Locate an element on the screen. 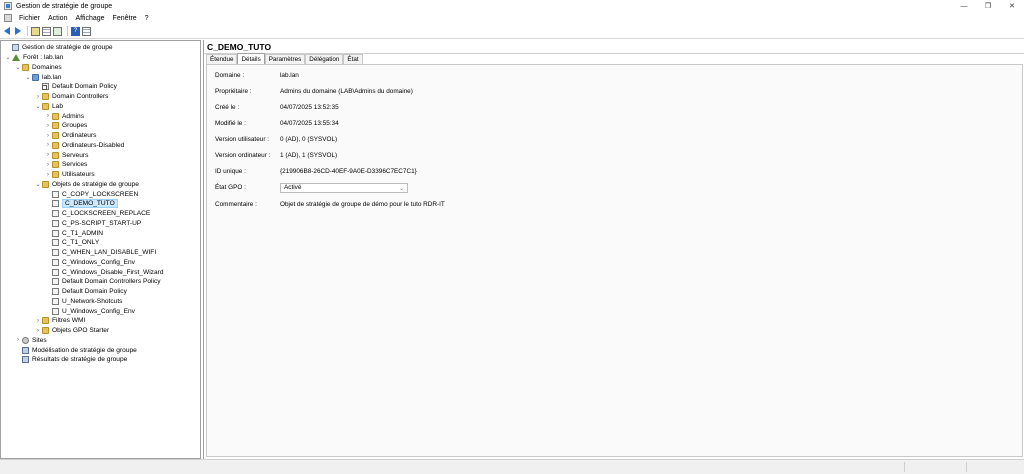 This screenshot has height=474, width=1024. tree-item: › Ordinateurs is located at coordinates (70, 136).